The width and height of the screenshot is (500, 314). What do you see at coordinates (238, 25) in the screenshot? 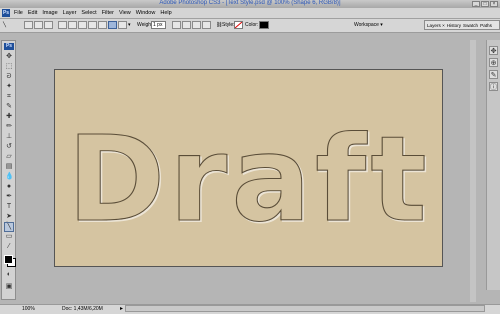
I see `style-picker` at bounding box center [238, 25].